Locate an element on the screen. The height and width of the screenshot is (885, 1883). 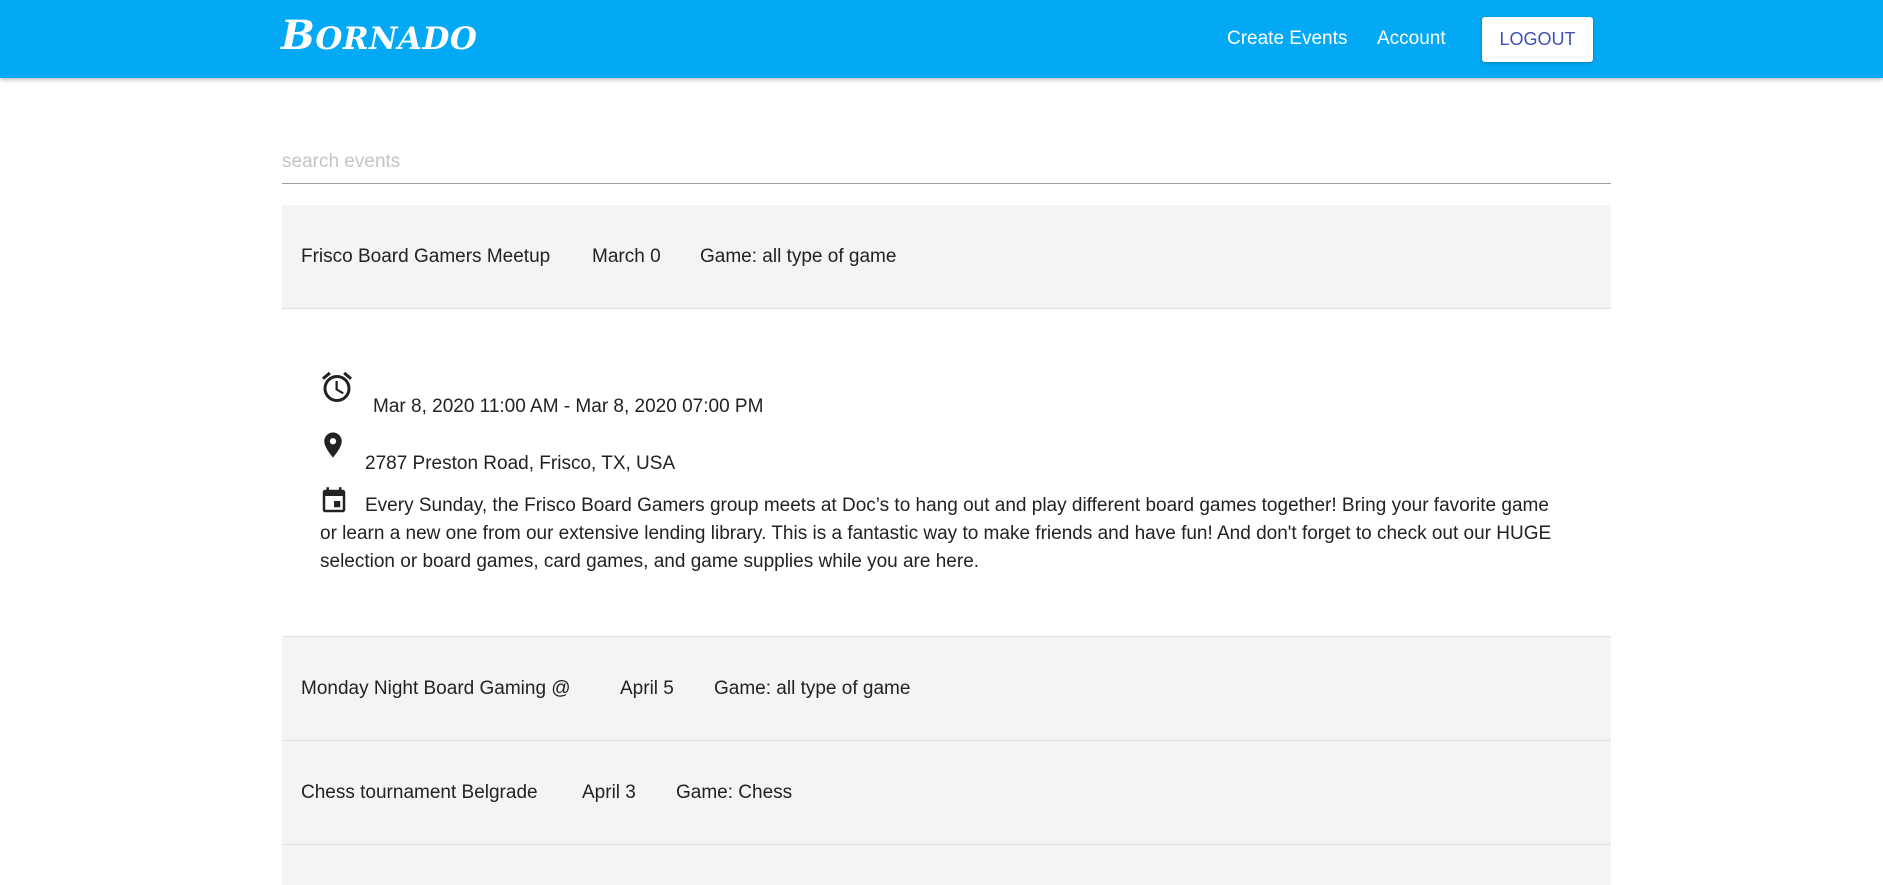
alarm-clock-icon is located at coordinates (337, 386).